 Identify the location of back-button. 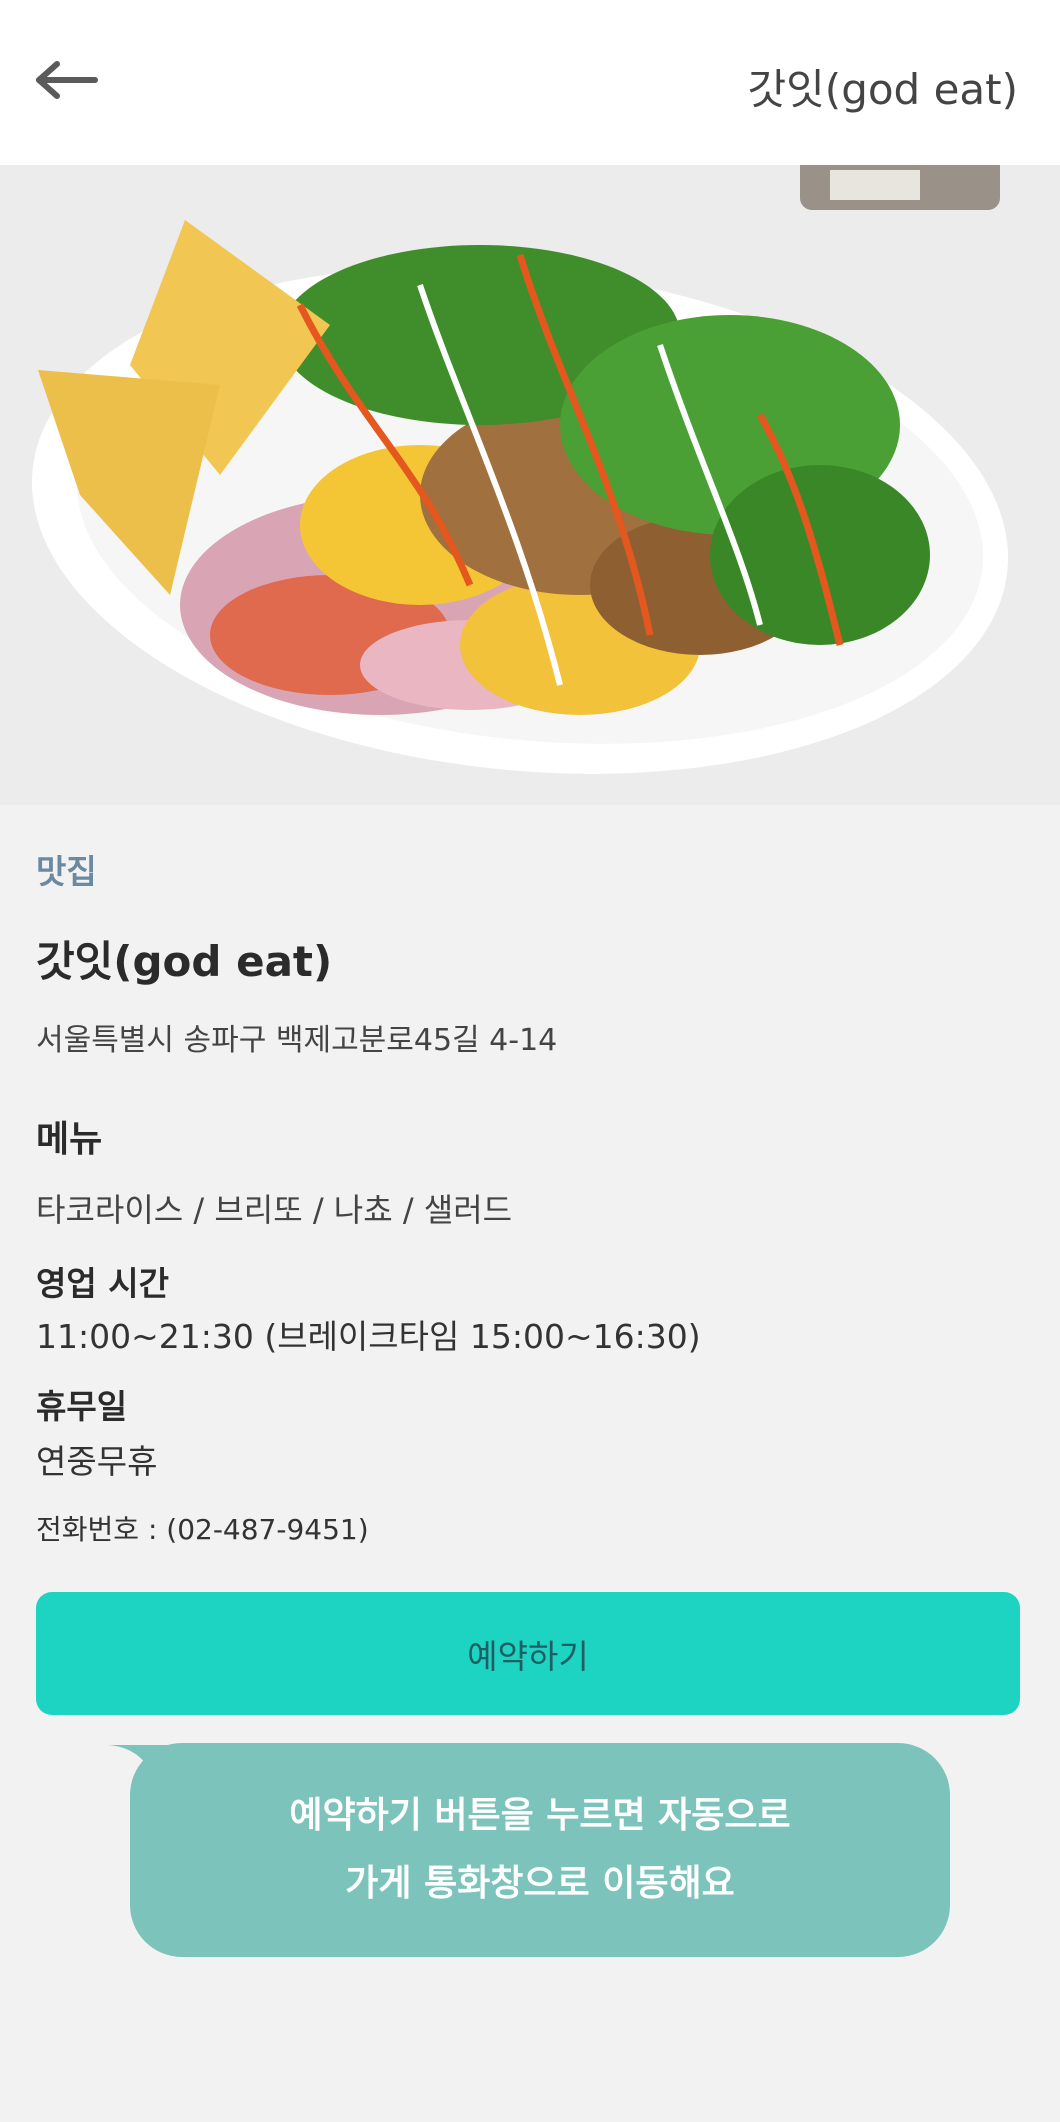
(66, 80).